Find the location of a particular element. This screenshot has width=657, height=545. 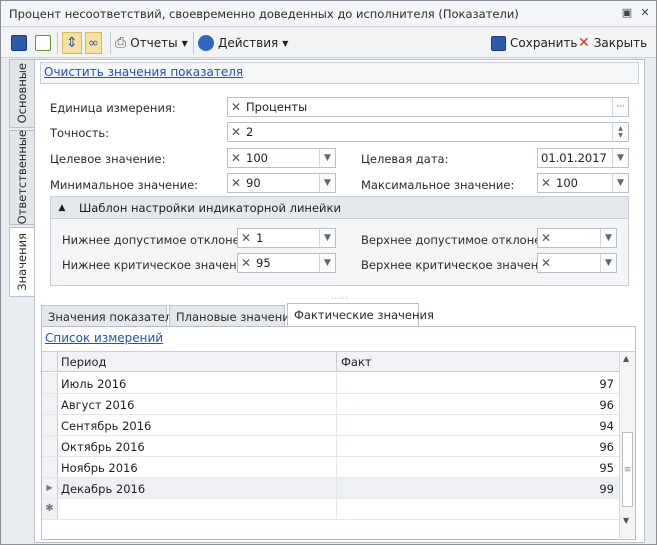

max-field: ✕ 100 ▼ is located at coordinates (583, 183).